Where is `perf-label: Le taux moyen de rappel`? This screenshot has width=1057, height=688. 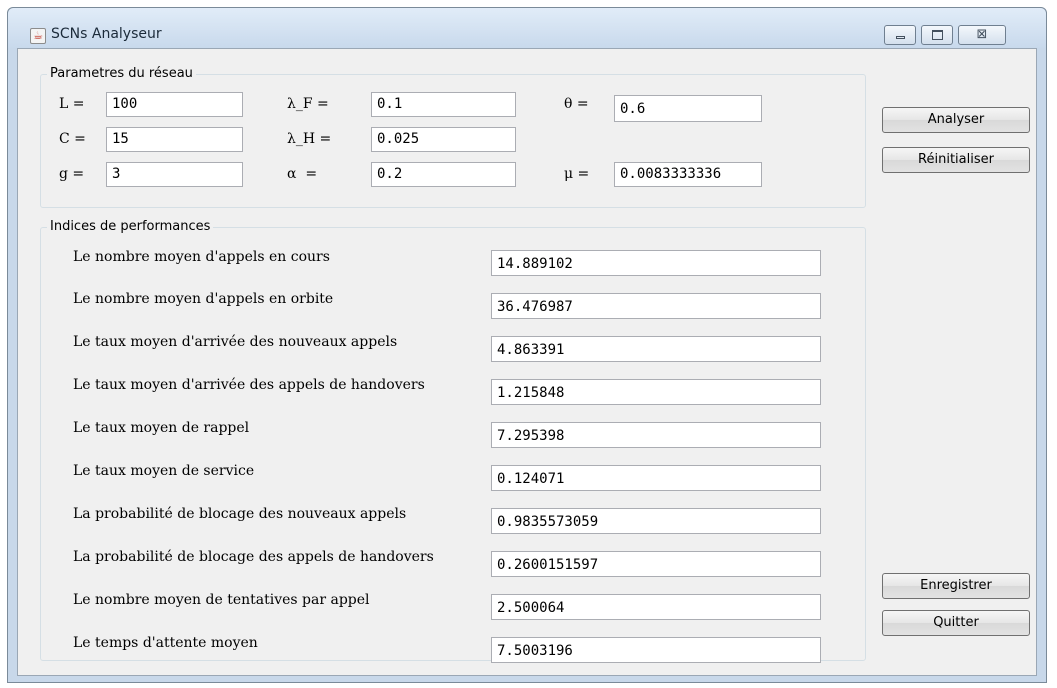
perf-label: Le taux moyen de rappel is located at coordinates (161, 428).